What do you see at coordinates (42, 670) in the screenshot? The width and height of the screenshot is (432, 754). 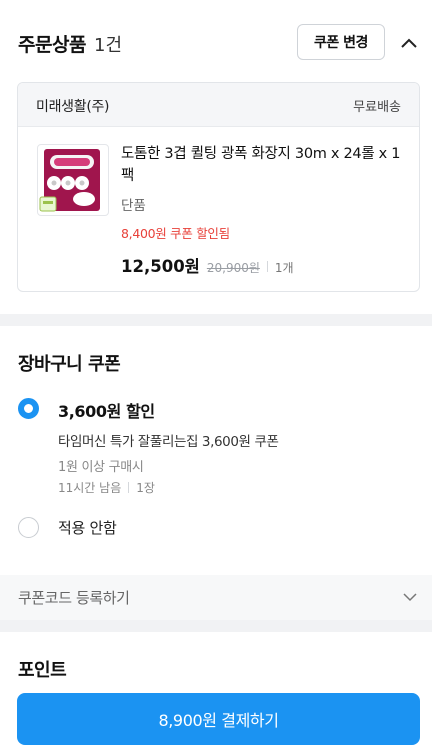 I see `points-title: 포인트` at bounding box center [42, 670].